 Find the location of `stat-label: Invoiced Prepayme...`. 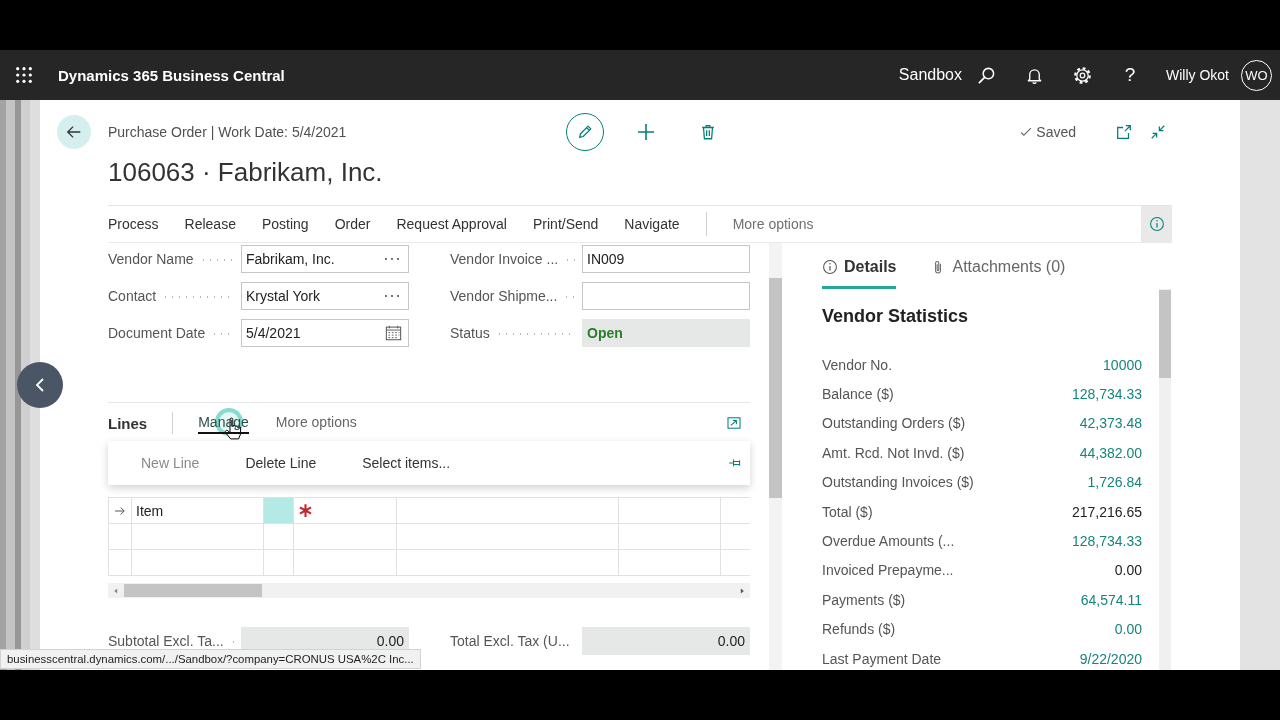

stat-label: Invoiced Prepayme... is located at coordinates (888, 570).